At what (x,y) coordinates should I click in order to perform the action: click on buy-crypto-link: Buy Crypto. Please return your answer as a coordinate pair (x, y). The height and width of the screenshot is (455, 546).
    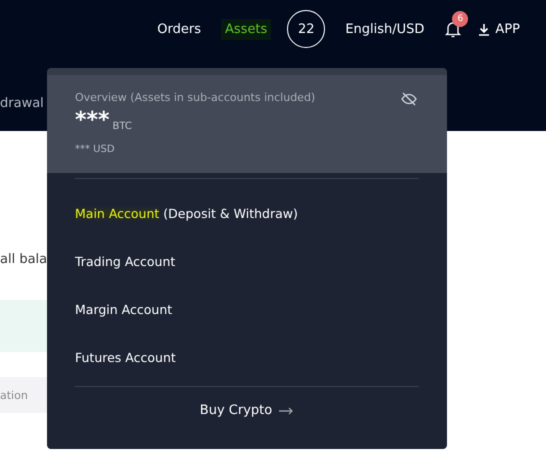
    Looking at the image, I should click on (247, 410).